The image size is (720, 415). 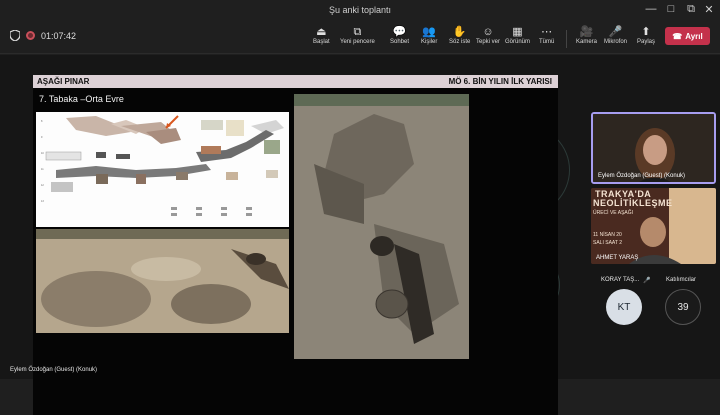 What do you see at coordinates (624, 307) in the screenshot?
I see `avatar-koray: KT` at bounding box center [624, 307].